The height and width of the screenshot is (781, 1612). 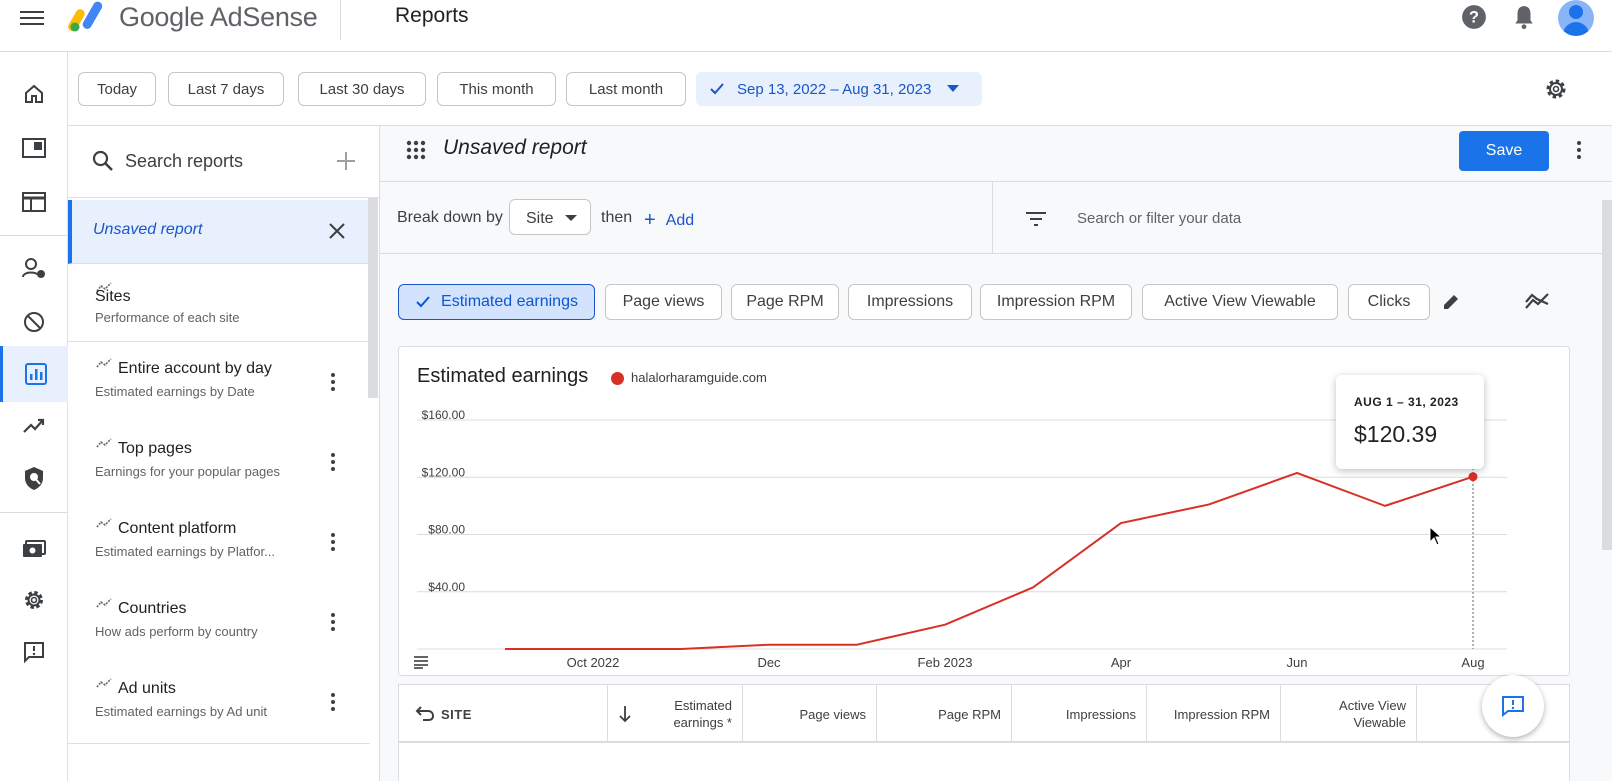 I want to click on date-range-label: Sep 13, 2022 – Aug 31, 2023, so click(x=834, y=89).